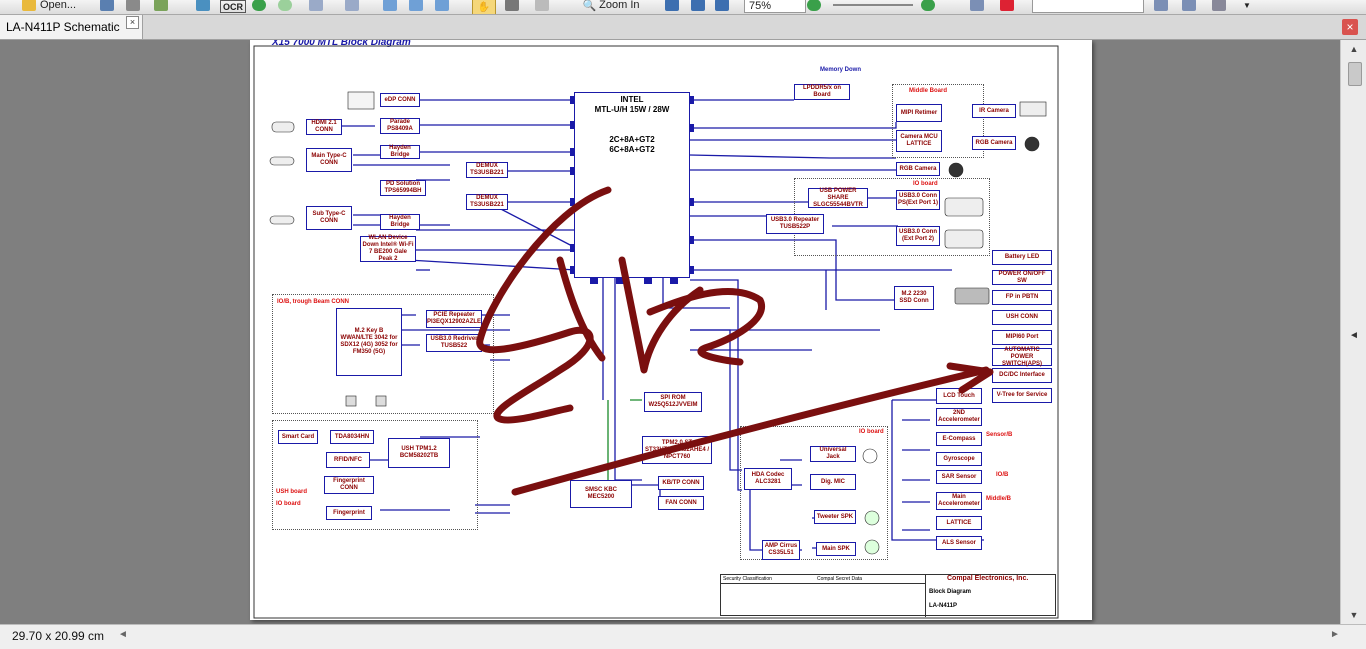  Describe the element at coordinates (400, 152) in the screenshot. I see `hayden-bridge-1: Hayden Bridge` at that location.